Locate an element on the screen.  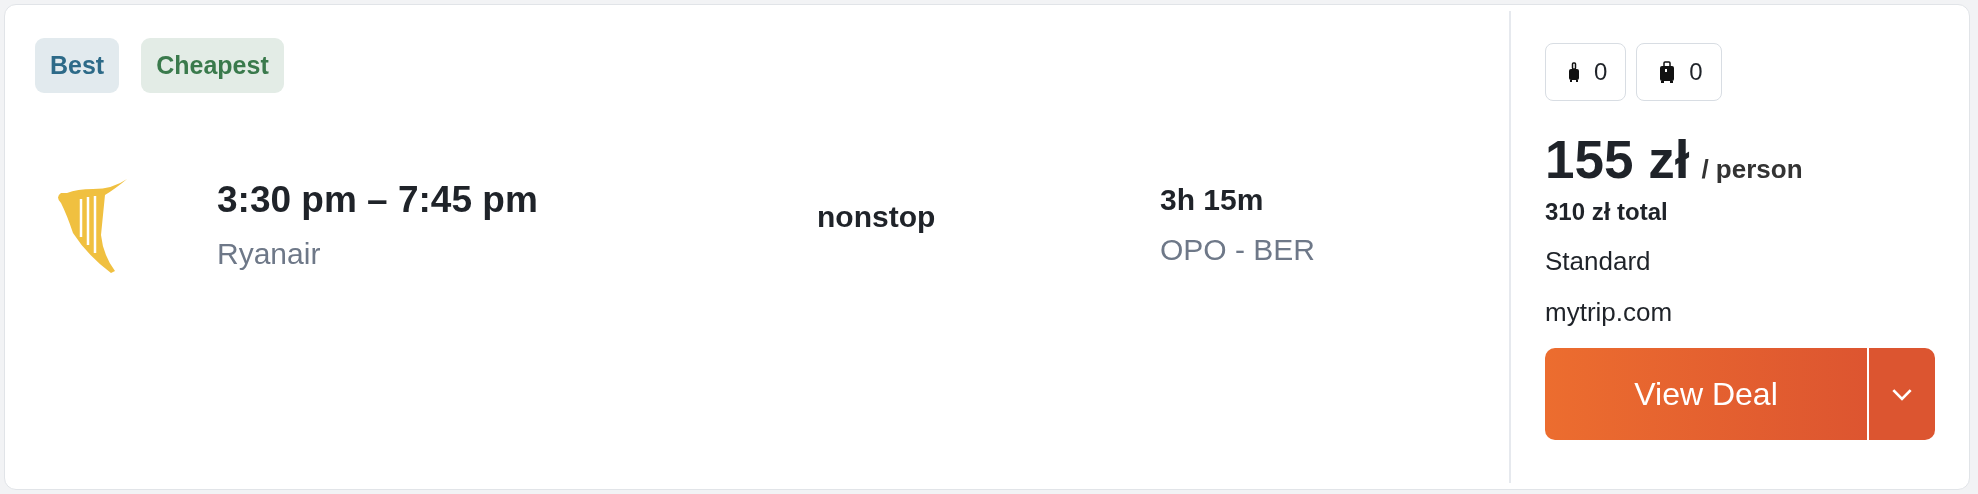
fare-class: Standard is located at coordinates (1598, 261).